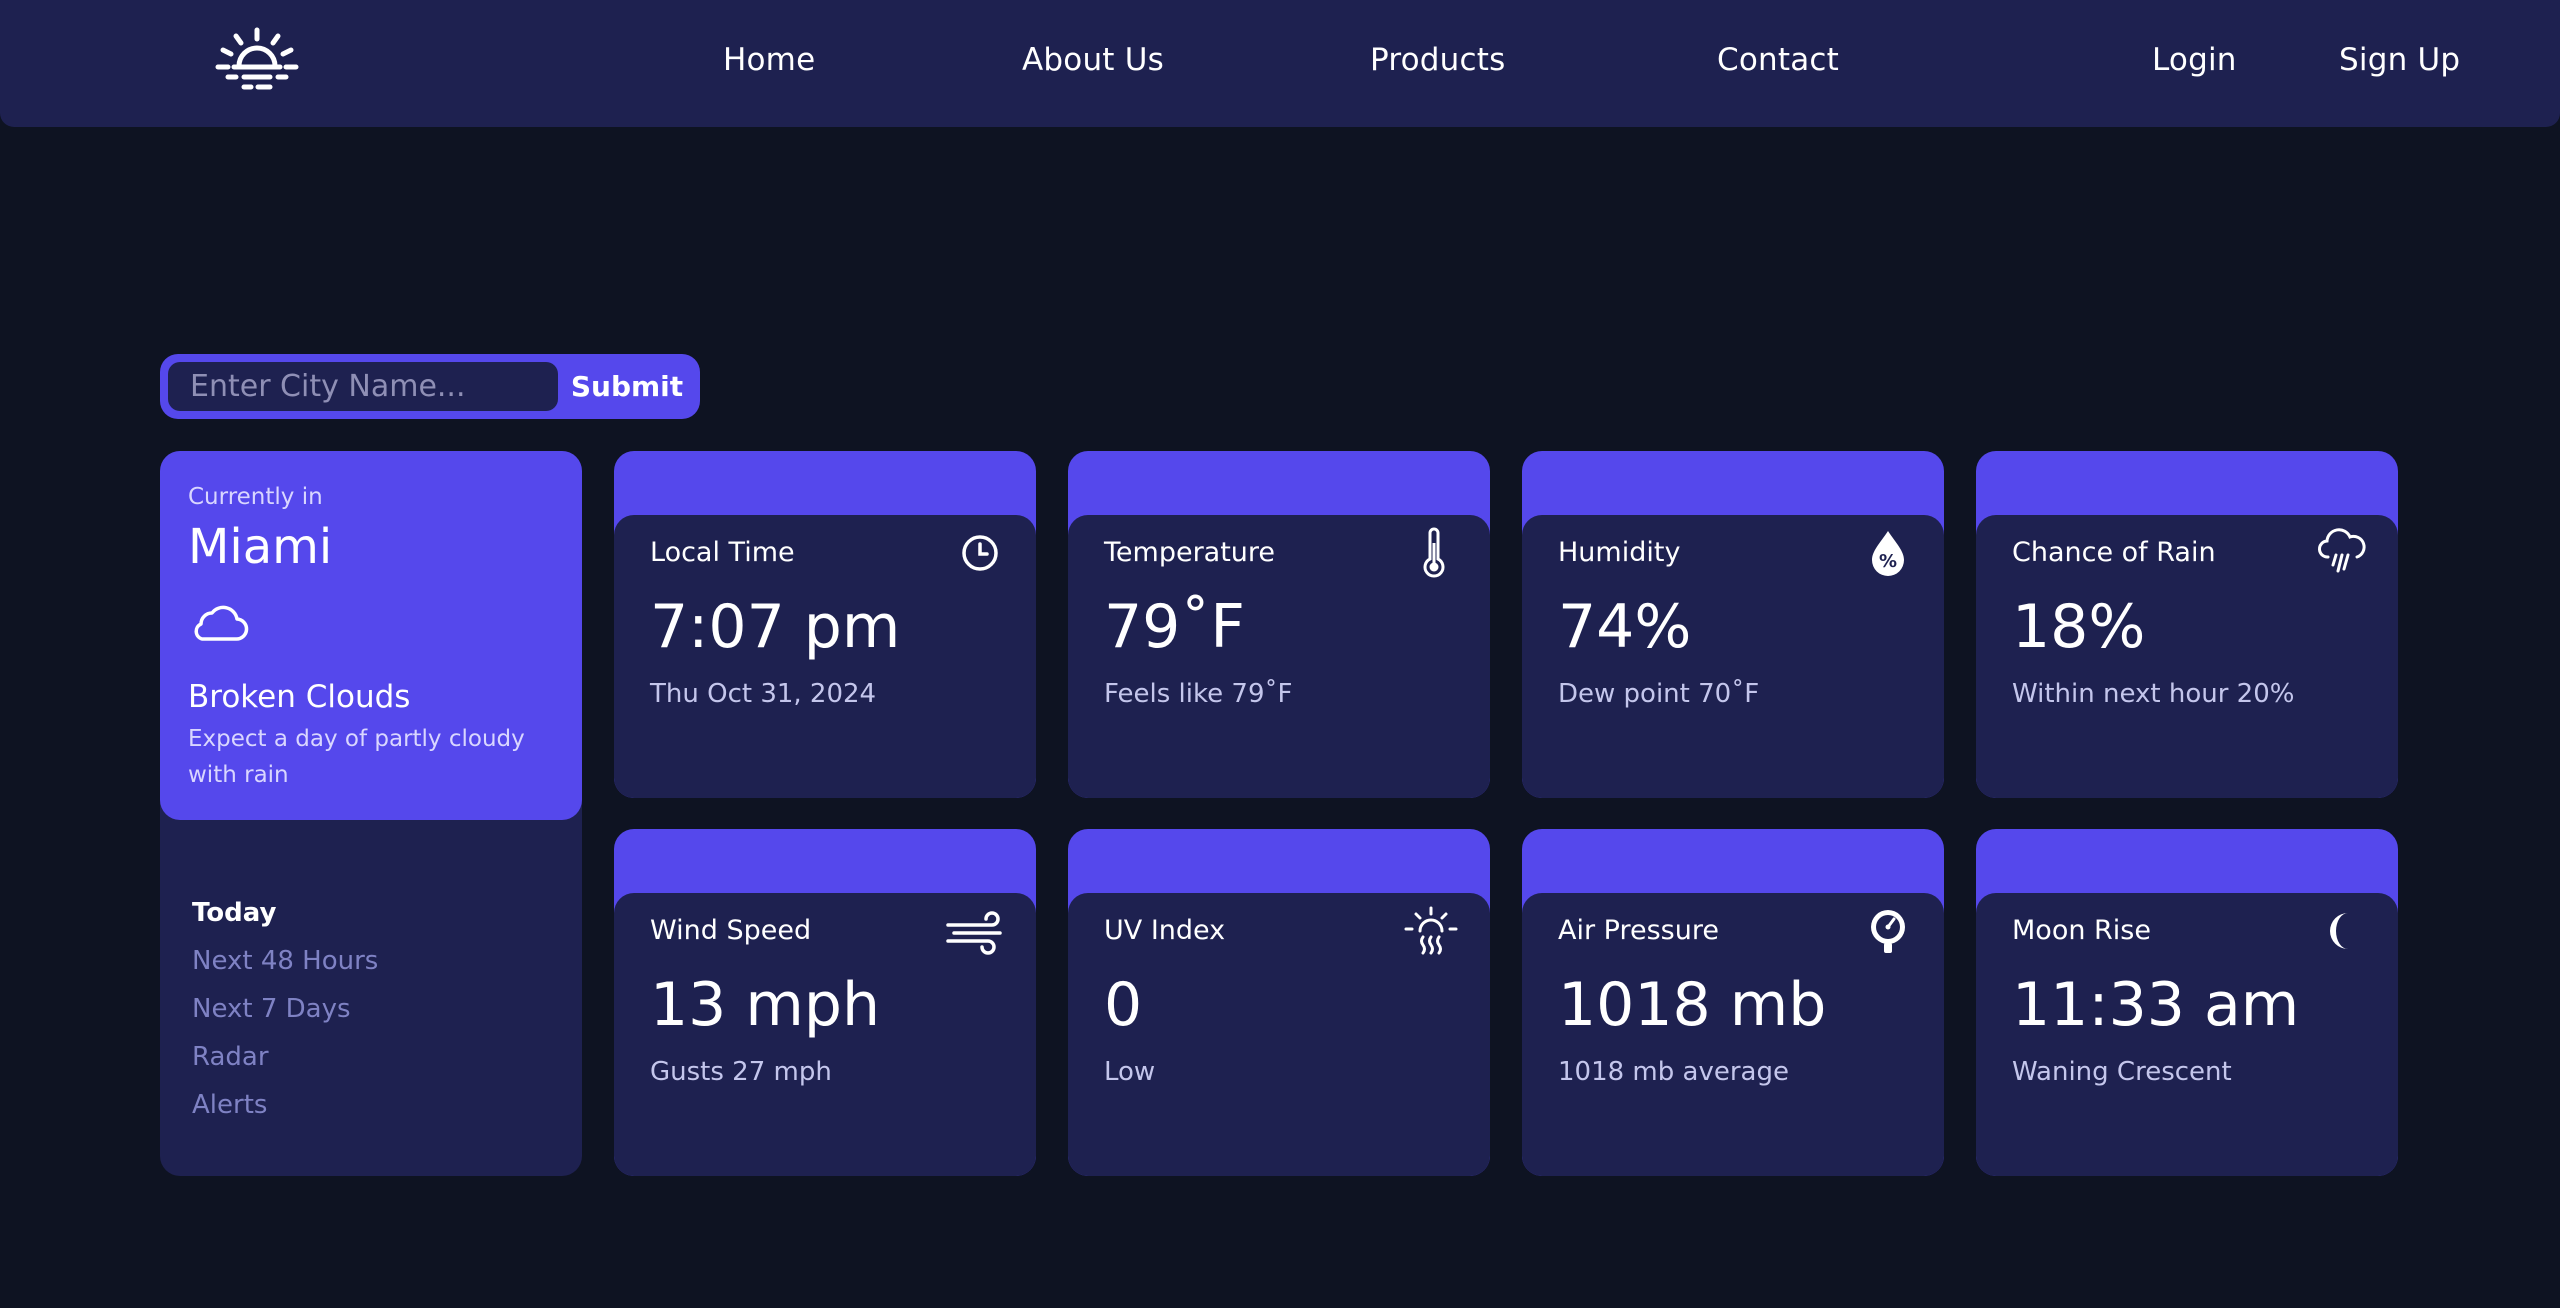 This screenshot has width=2560, height=1308. I want to click on card-label: Wind Speed, so click(731, 930).